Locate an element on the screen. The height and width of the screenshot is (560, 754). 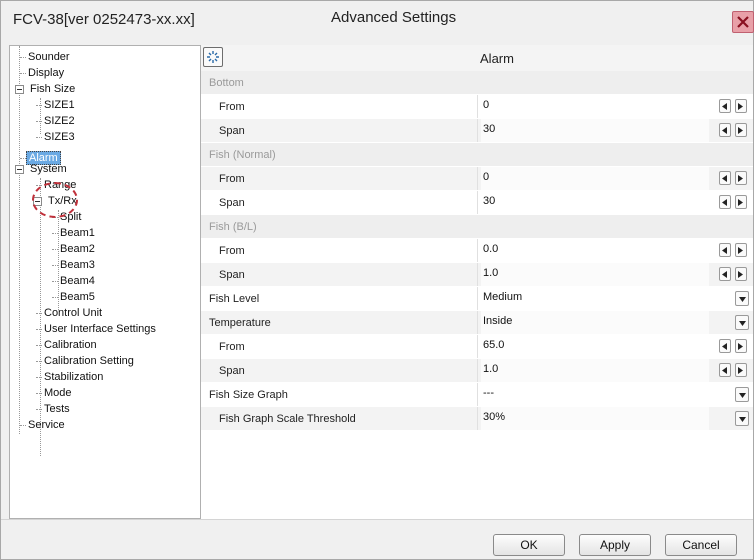
close-x-icon is located at coordinates (743, 22).